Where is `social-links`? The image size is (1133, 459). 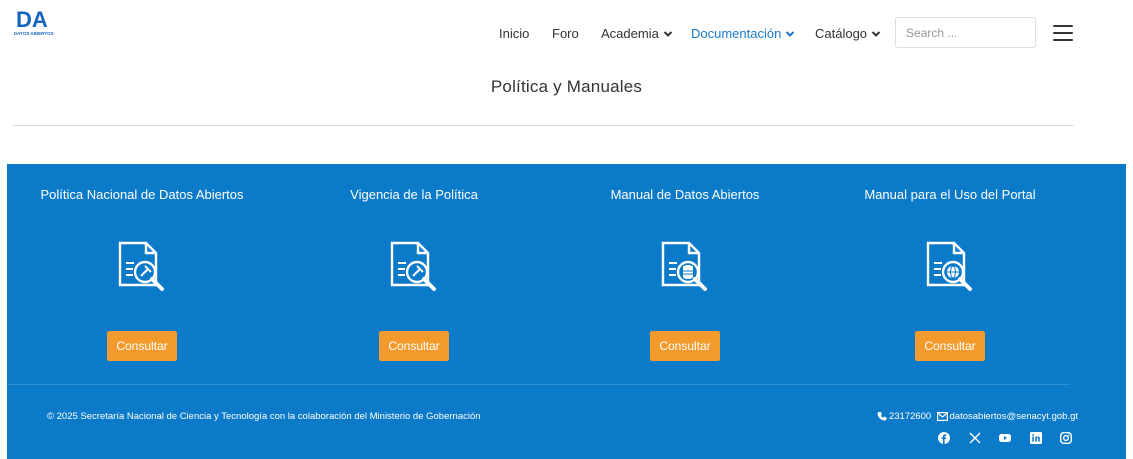
social-links is located at coordinates (998, 436).